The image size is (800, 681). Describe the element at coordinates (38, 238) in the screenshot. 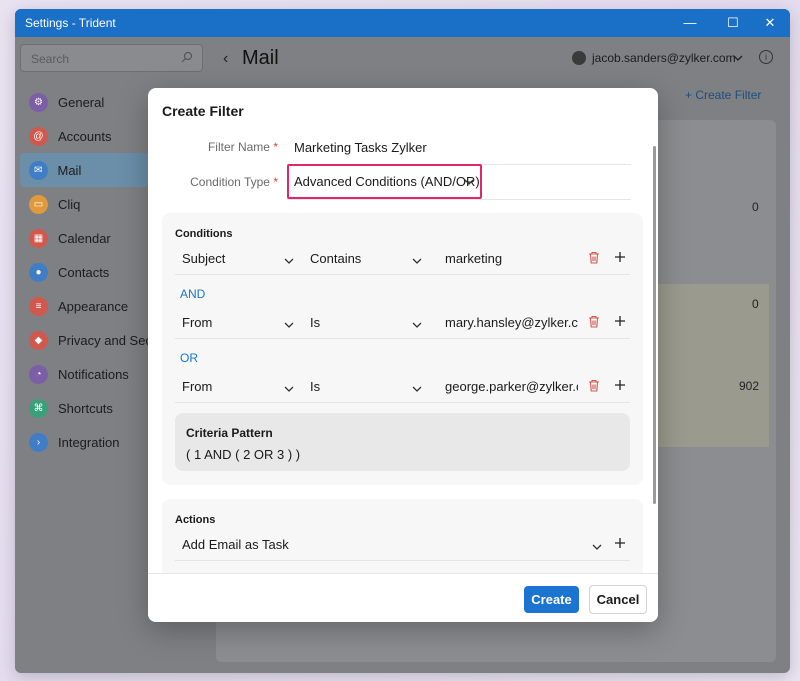

I see `calendar-icon: ▦` at that location.